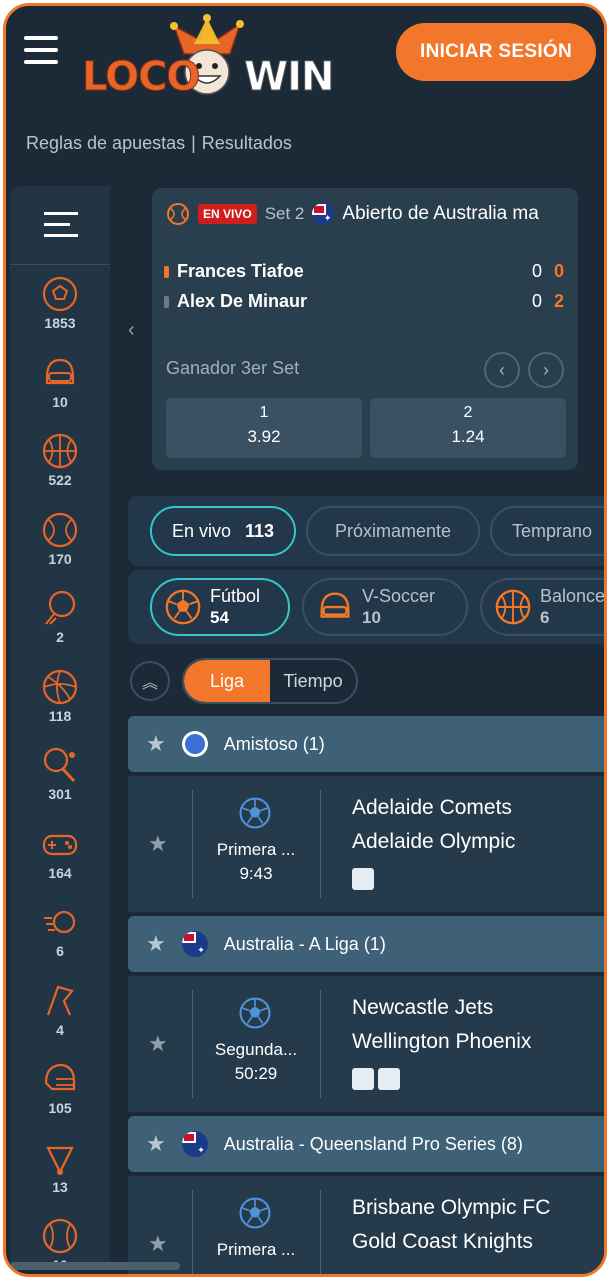 The image size is (610, 1280). I want to click on live-card-header: EN VIVO Set 2 Abierto de Australia ma, so click(352, 214).